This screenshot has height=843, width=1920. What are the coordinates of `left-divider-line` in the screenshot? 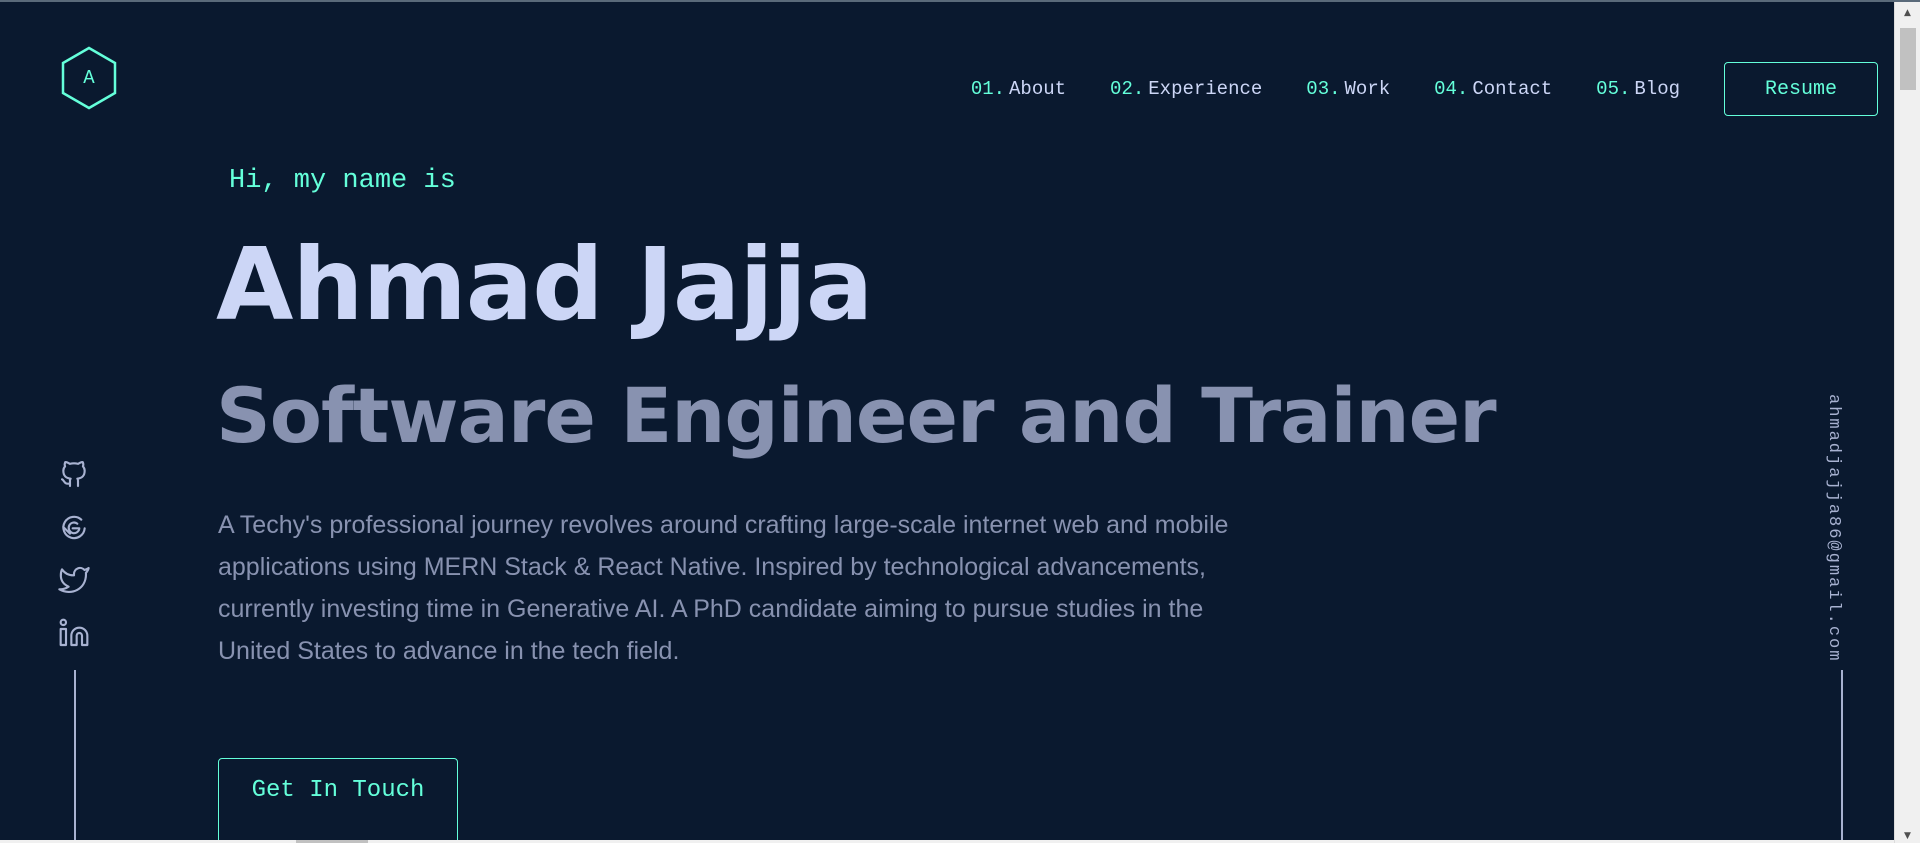 It's located at (75, 756).